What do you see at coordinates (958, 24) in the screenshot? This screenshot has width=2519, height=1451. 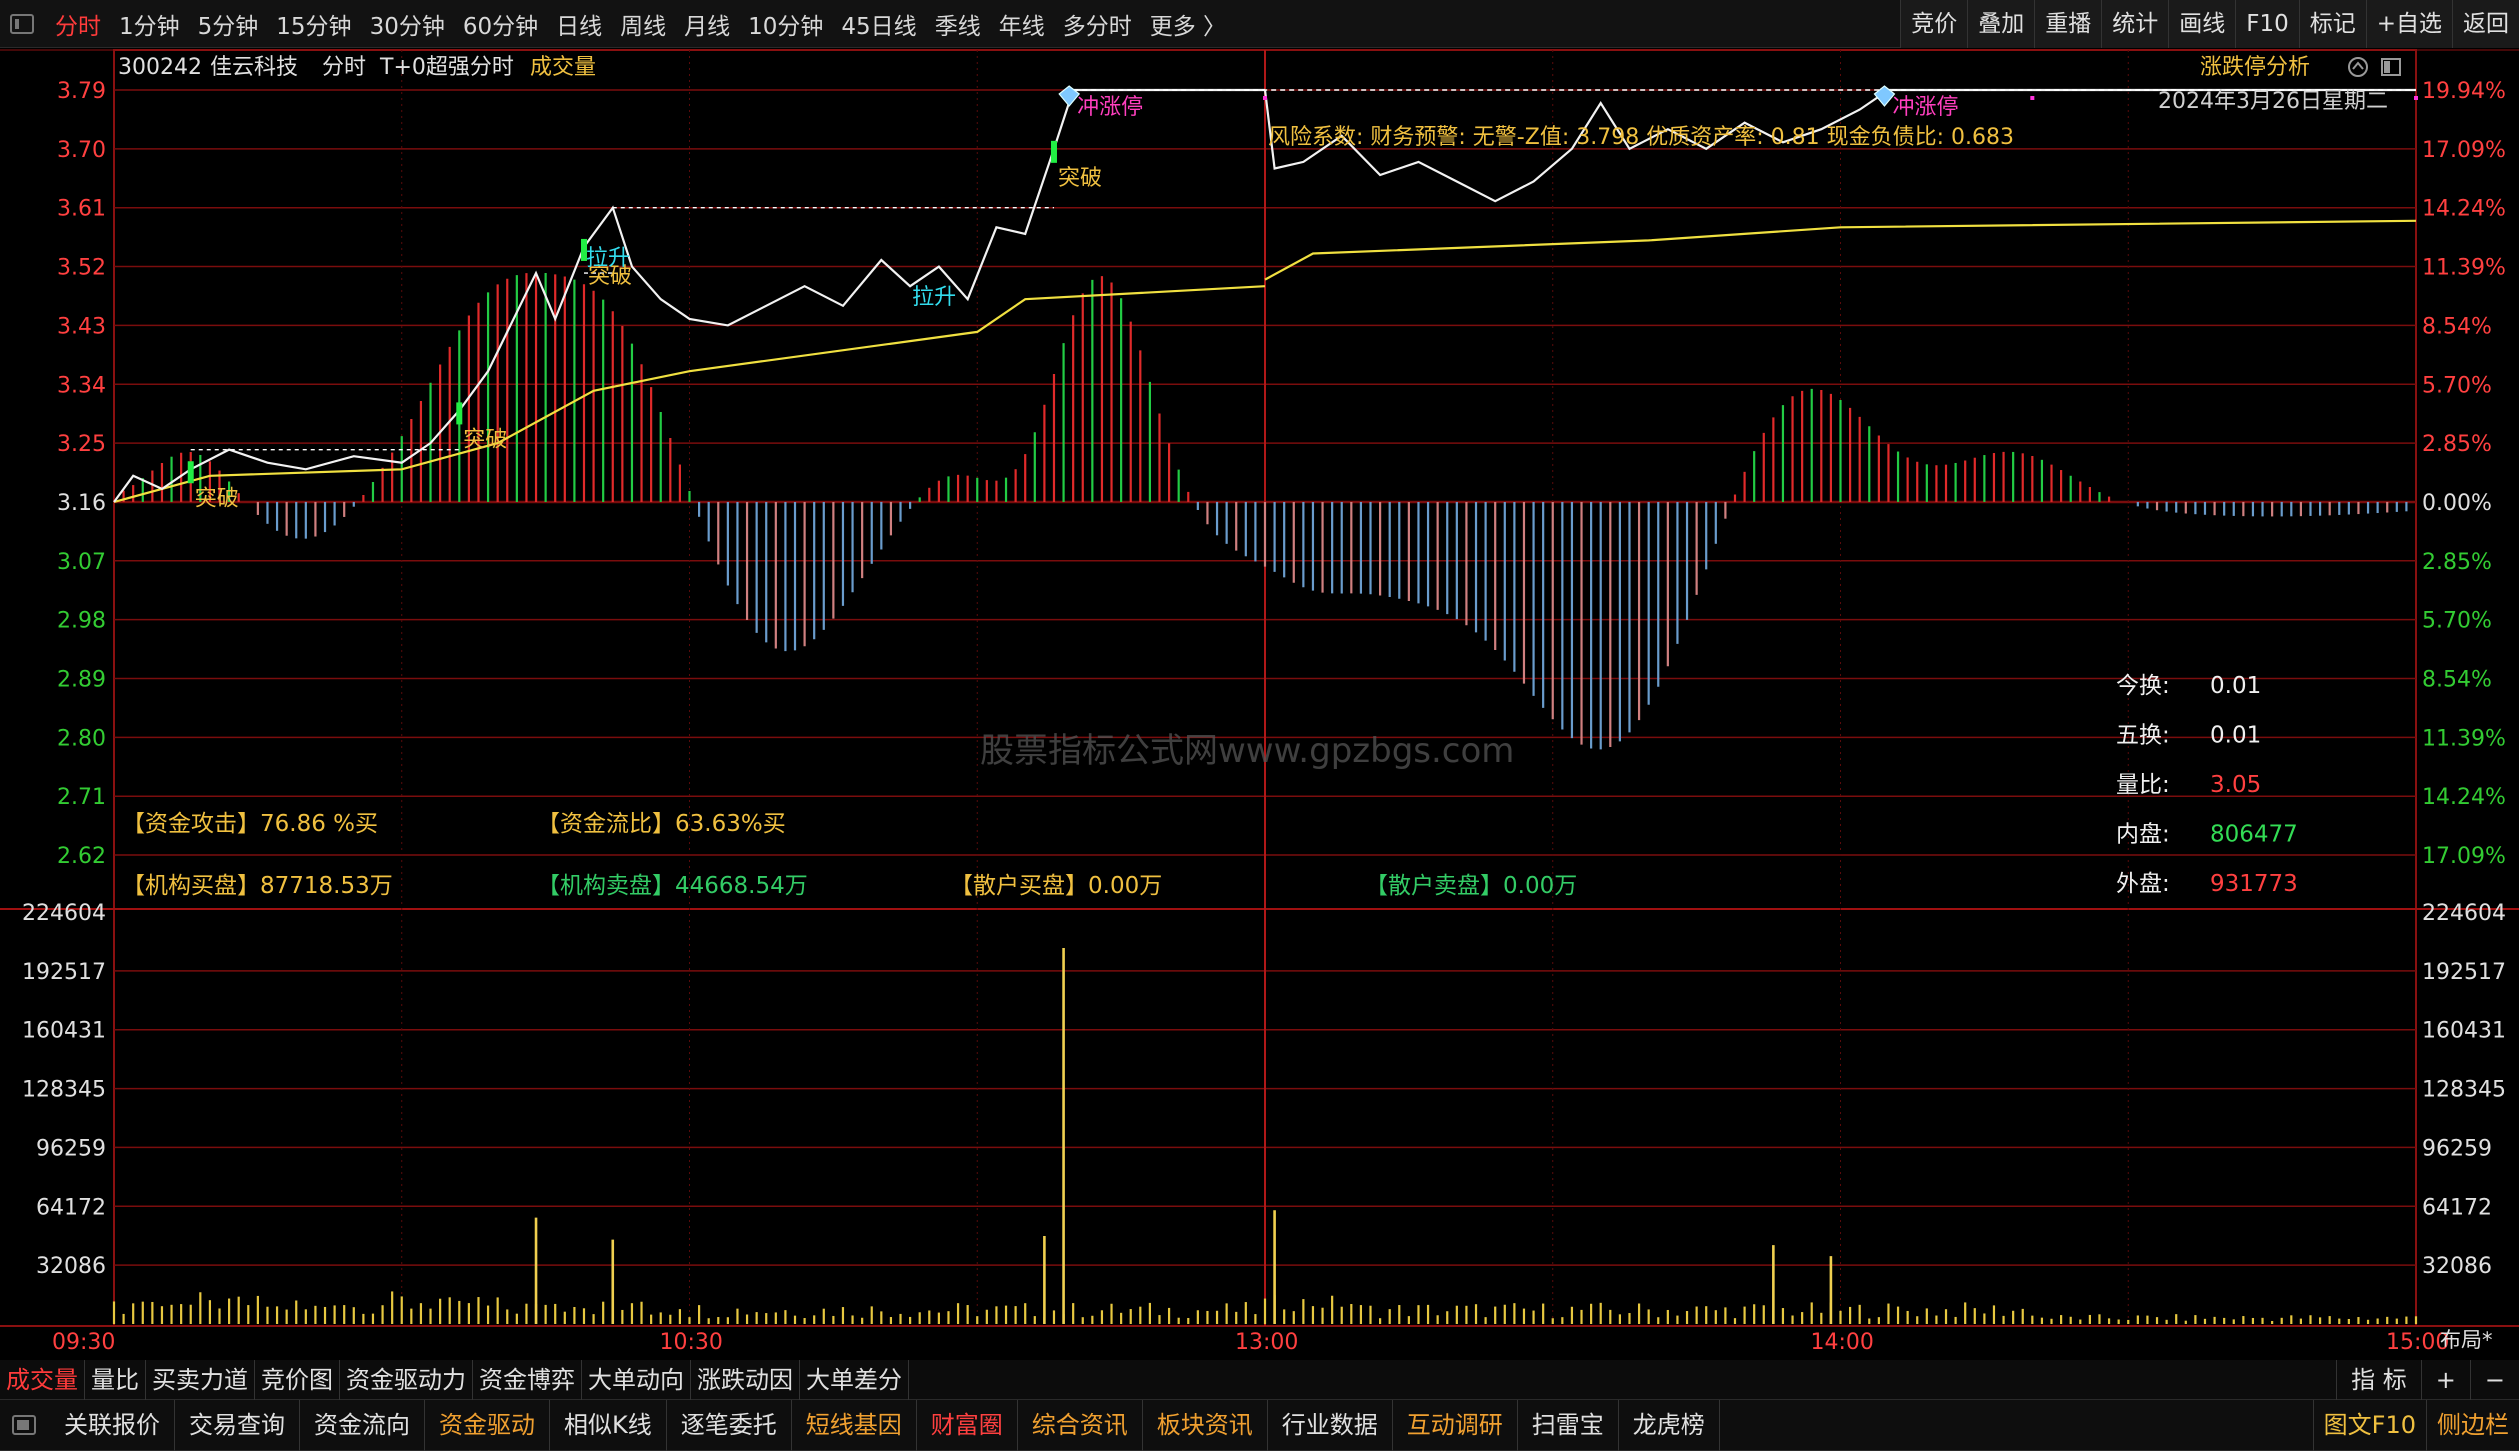 I see `period-tab-11: 季线` at bounding box center [958, 24].